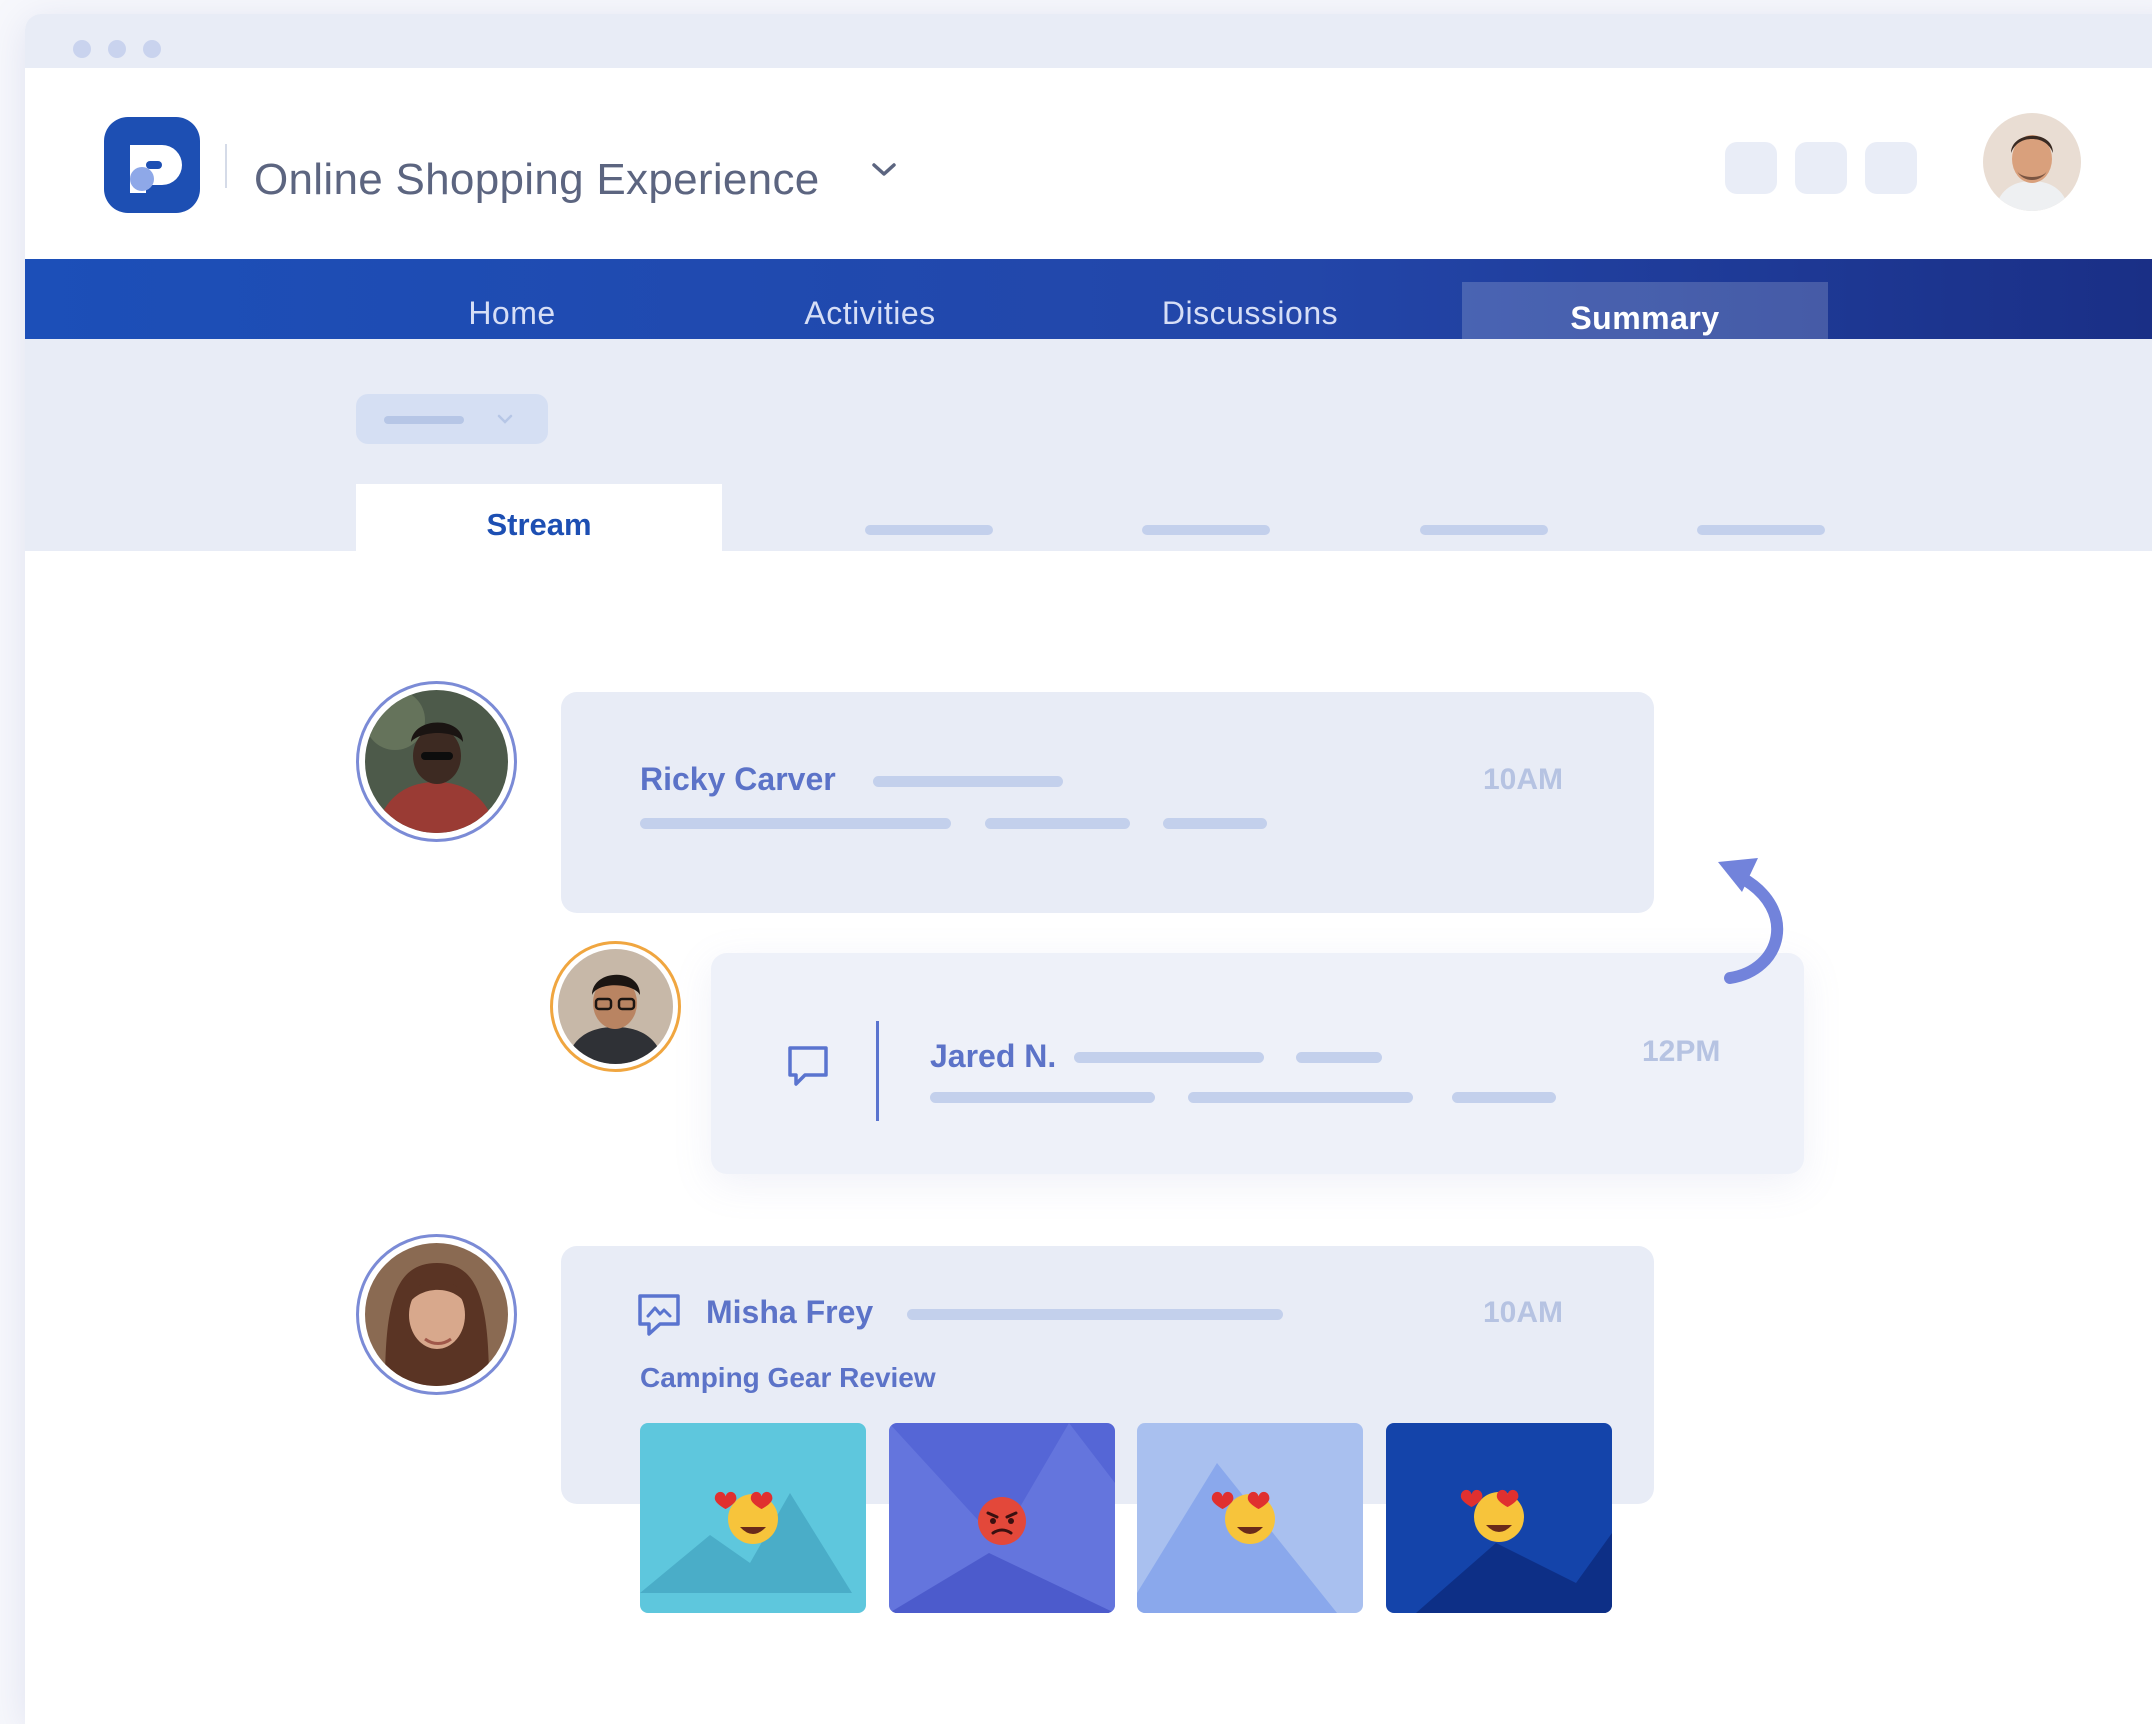 This screenshot has height=1724, width=2152. I want to click on tab-stream: Stream, so click(539, 524).